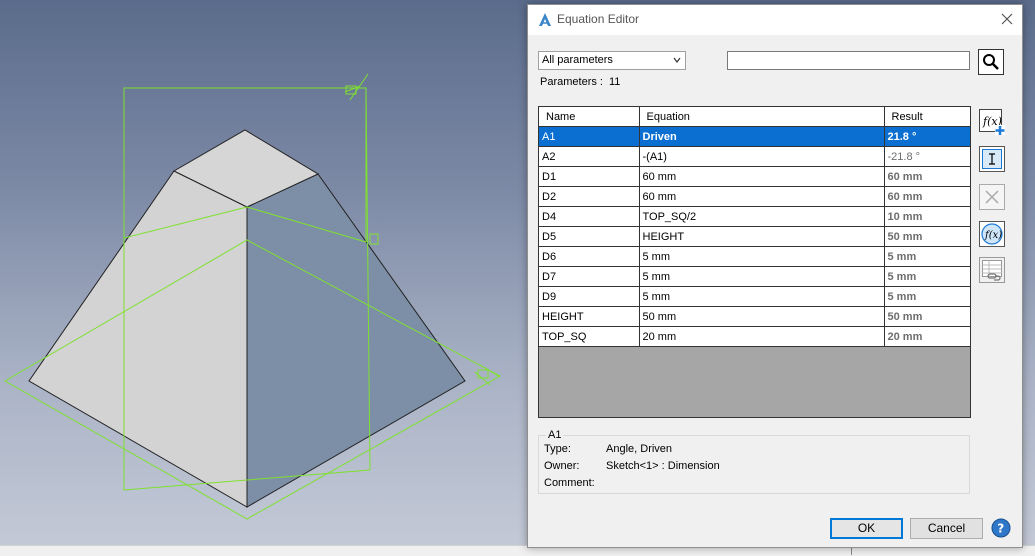  What do you see at coordinates (555, 435) in the screenshot?
I see `details-title: A1` at bounding box center [555, 435].